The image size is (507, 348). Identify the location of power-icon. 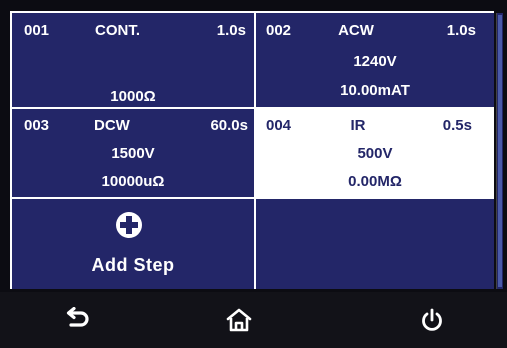
(432, 319).